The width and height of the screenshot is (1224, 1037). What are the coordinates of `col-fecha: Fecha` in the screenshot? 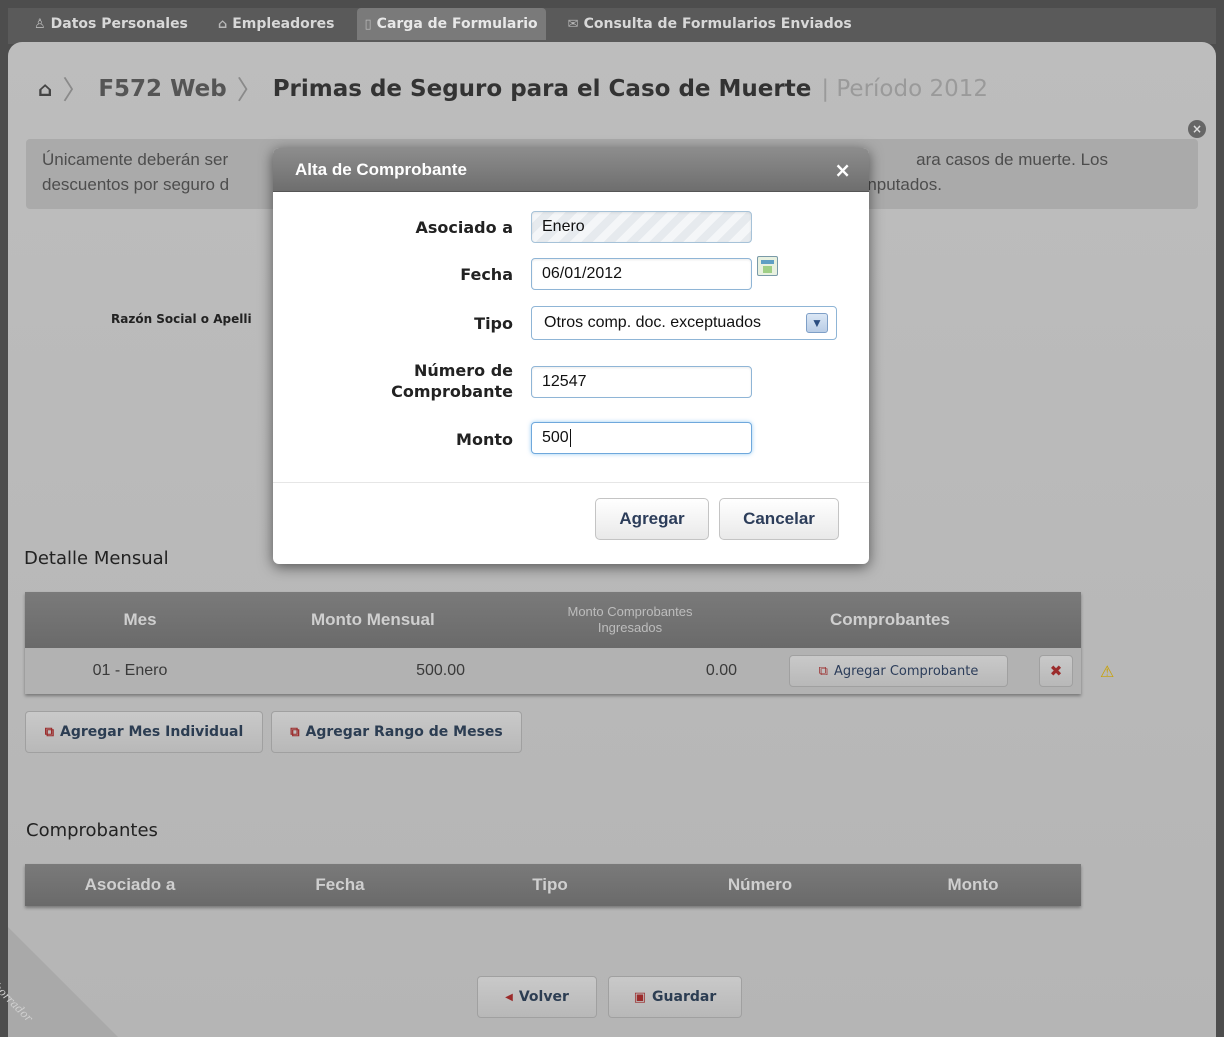 It's located at (340, 884).